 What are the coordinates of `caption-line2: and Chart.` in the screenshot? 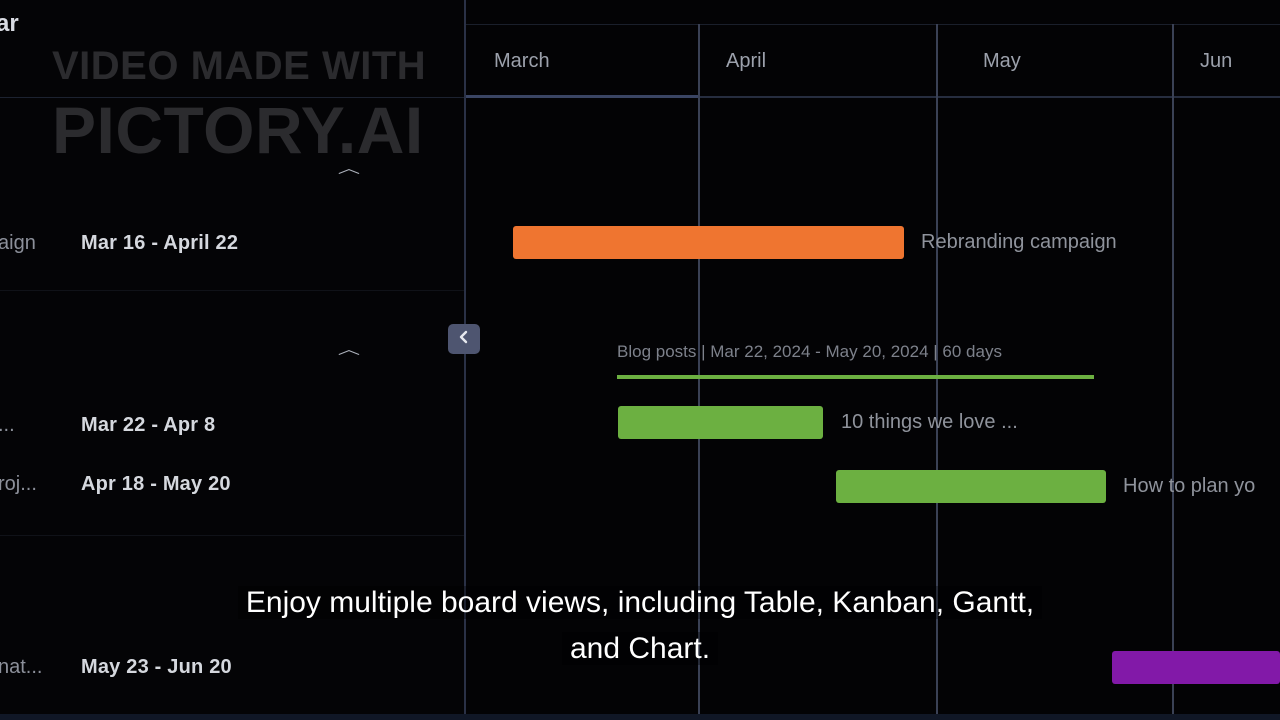 It's located at (640, 648).